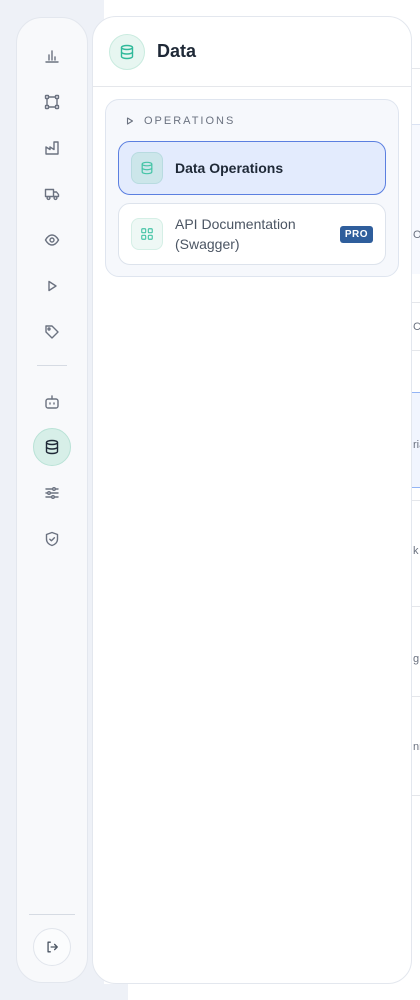  I want to click on bot-icon, so click(52, 402).